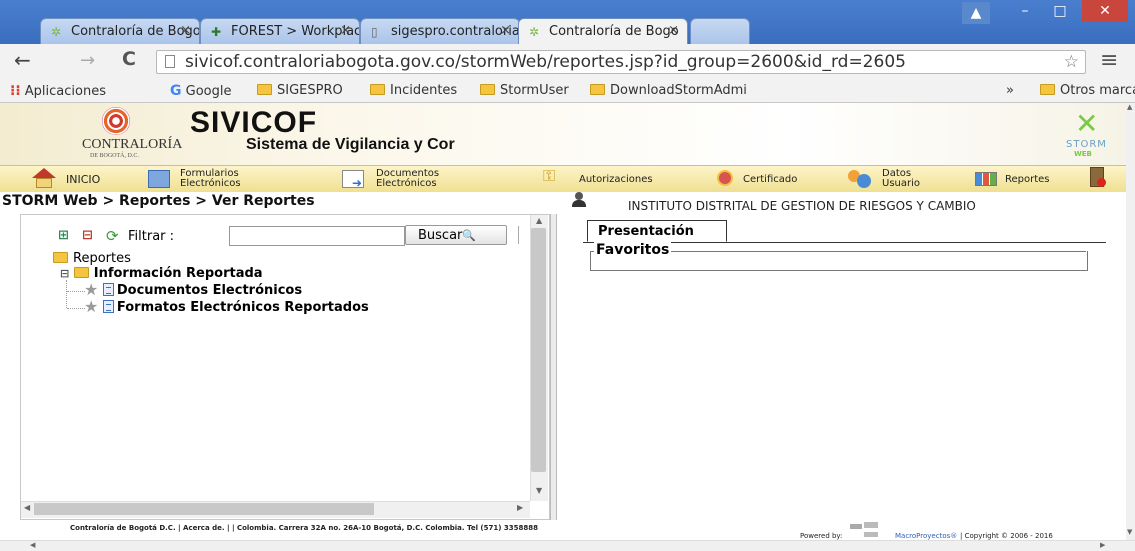  I want to click on menu-autorizaciones: ⚿ Autorizaciones, so click(613, 179).